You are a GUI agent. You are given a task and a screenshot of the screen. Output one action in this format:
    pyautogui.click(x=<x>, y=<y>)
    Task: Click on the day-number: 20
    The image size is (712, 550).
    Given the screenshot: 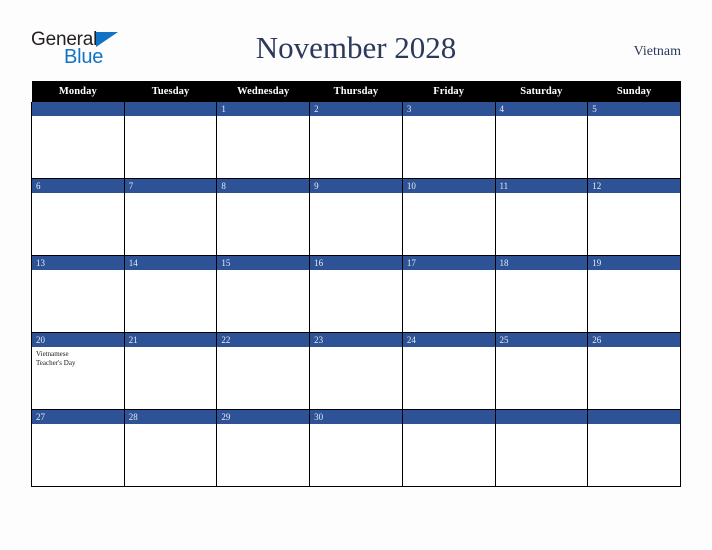 What is the action you would take?
    pyautogui.click(x=78, y=340)
    